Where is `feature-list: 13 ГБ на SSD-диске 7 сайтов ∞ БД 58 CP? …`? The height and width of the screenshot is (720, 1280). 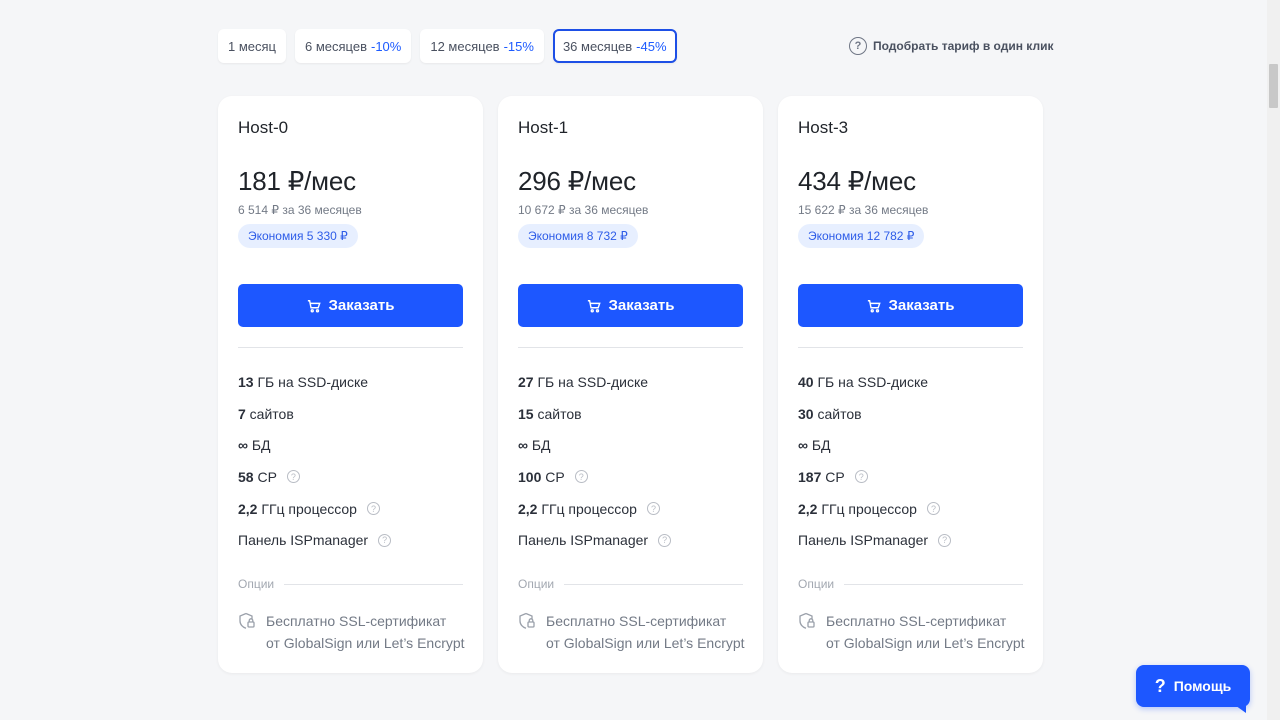 feature-list: 13 ГБ на SSD-диске 7 сайтов ∞ БД 58 CP? … is located at coordinates (350, 461).